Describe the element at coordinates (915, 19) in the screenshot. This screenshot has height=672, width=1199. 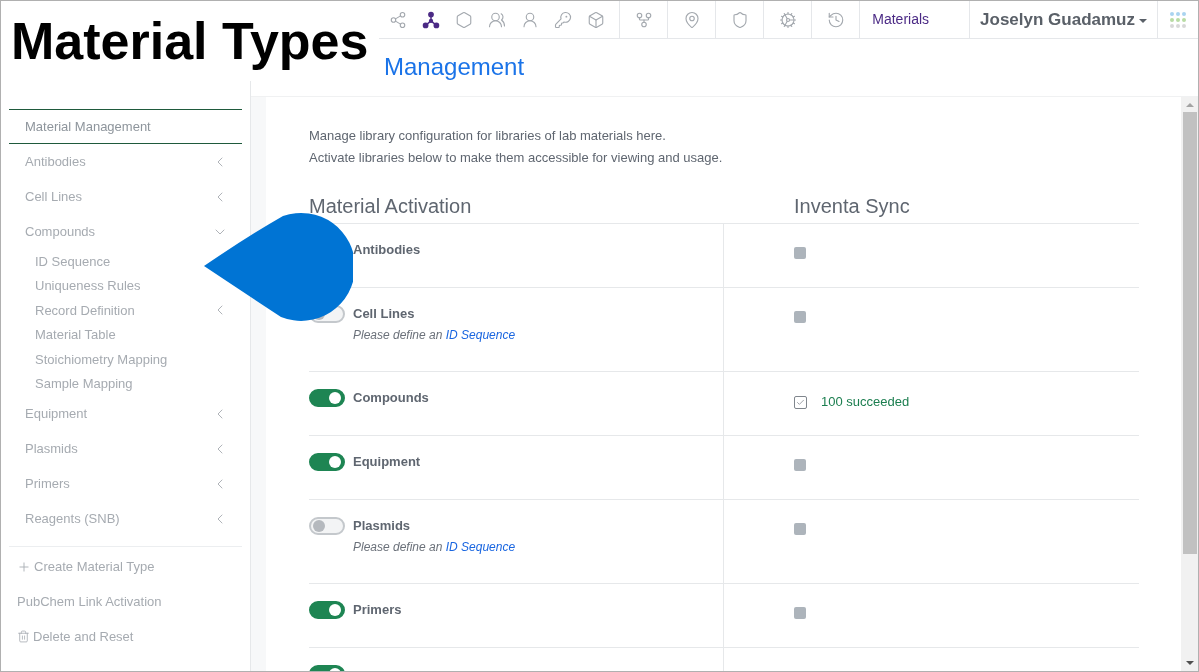
I see `materials-link: Materials` at that location.